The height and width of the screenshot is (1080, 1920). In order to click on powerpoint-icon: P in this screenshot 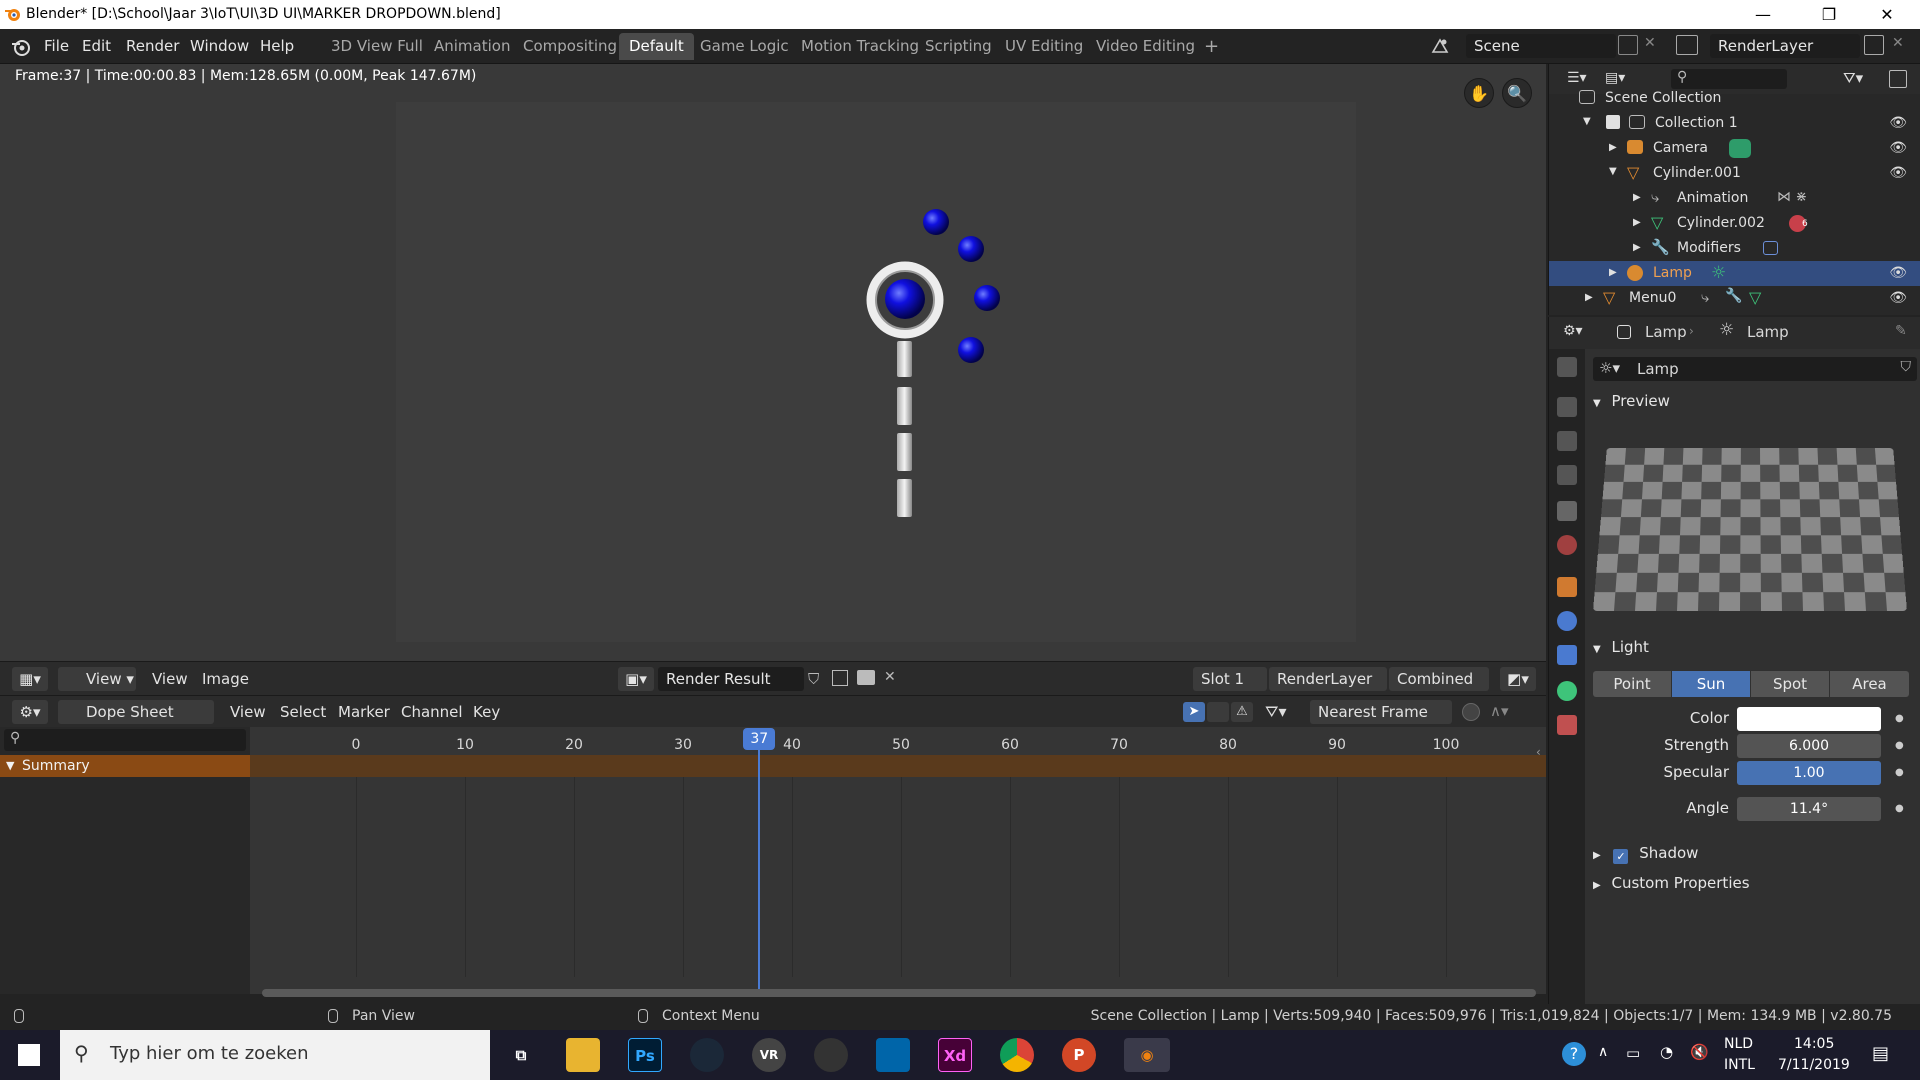, I will do `click(1079, 1055)`.